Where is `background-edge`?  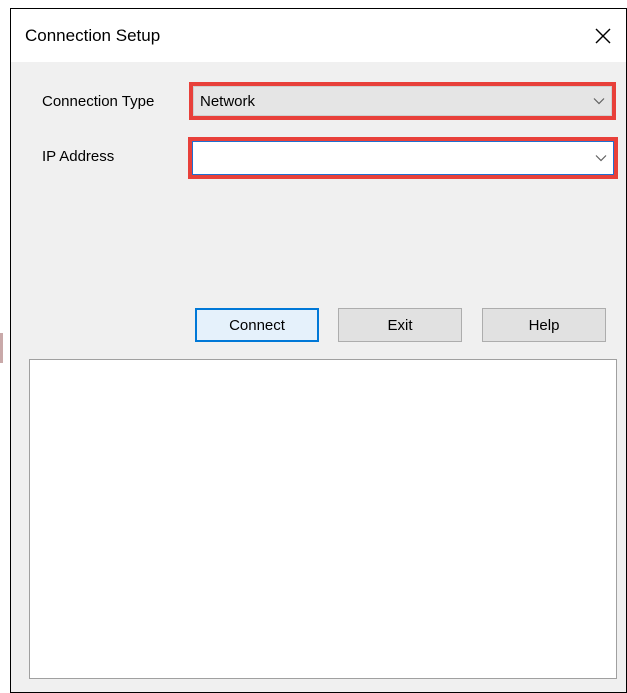
background-edge is located at coordinates (1, 348).